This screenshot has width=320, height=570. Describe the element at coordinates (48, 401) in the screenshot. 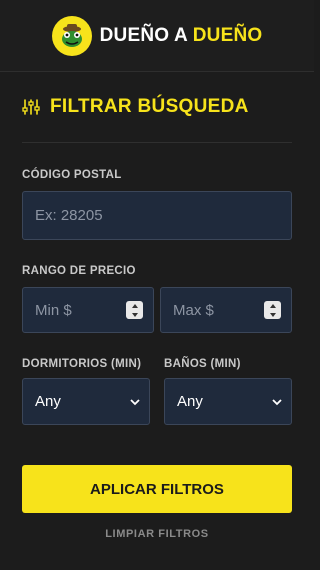

I see `bedrooms-value: Any` at that location.